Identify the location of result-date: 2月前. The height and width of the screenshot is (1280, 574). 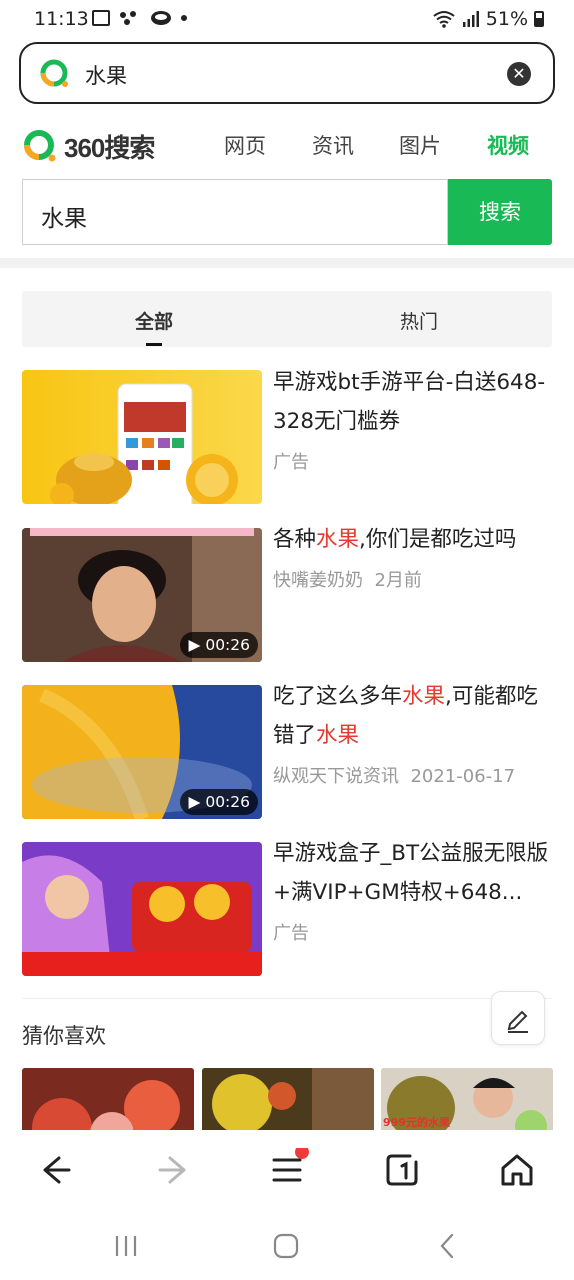
(398, 580).